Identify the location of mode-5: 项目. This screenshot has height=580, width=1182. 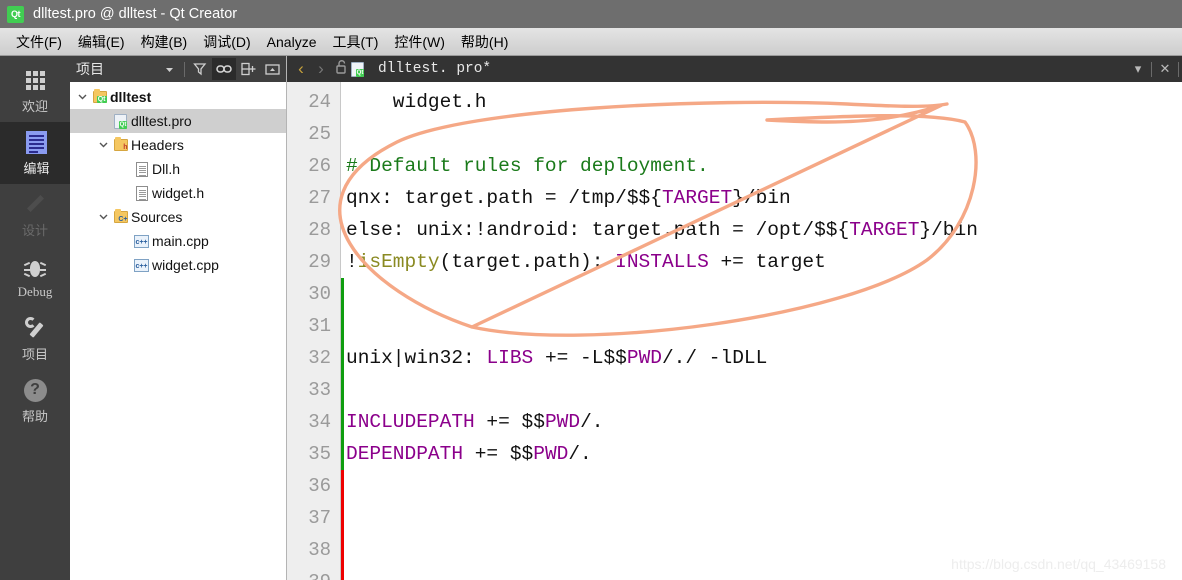
(35, 339).